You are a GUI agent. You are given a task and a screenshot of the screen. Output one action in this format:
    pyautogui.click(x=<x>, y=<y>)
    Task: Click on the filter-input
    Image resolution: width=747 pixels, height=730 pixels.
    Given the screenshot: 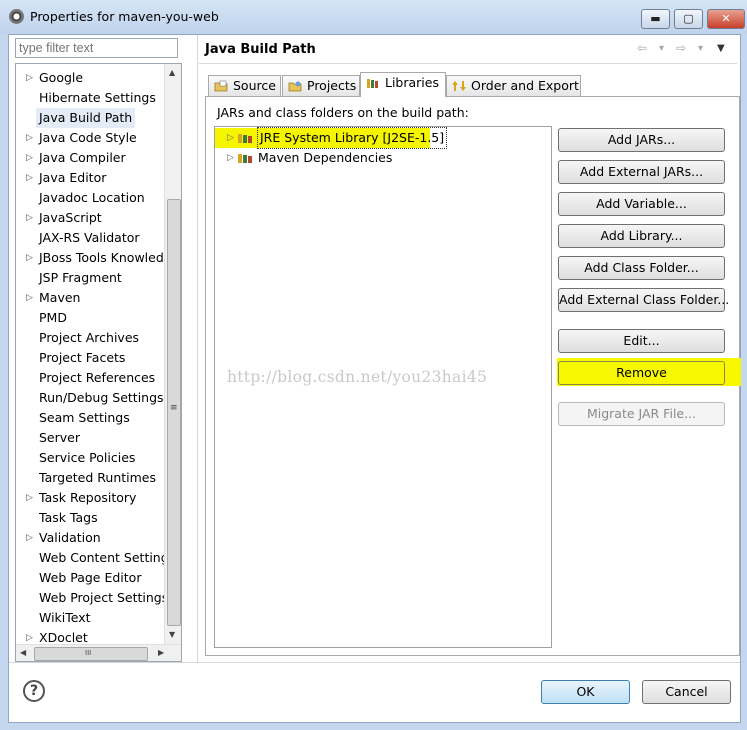 What is the action you would take?
    pyautogui.click(x=96, y=48)
    